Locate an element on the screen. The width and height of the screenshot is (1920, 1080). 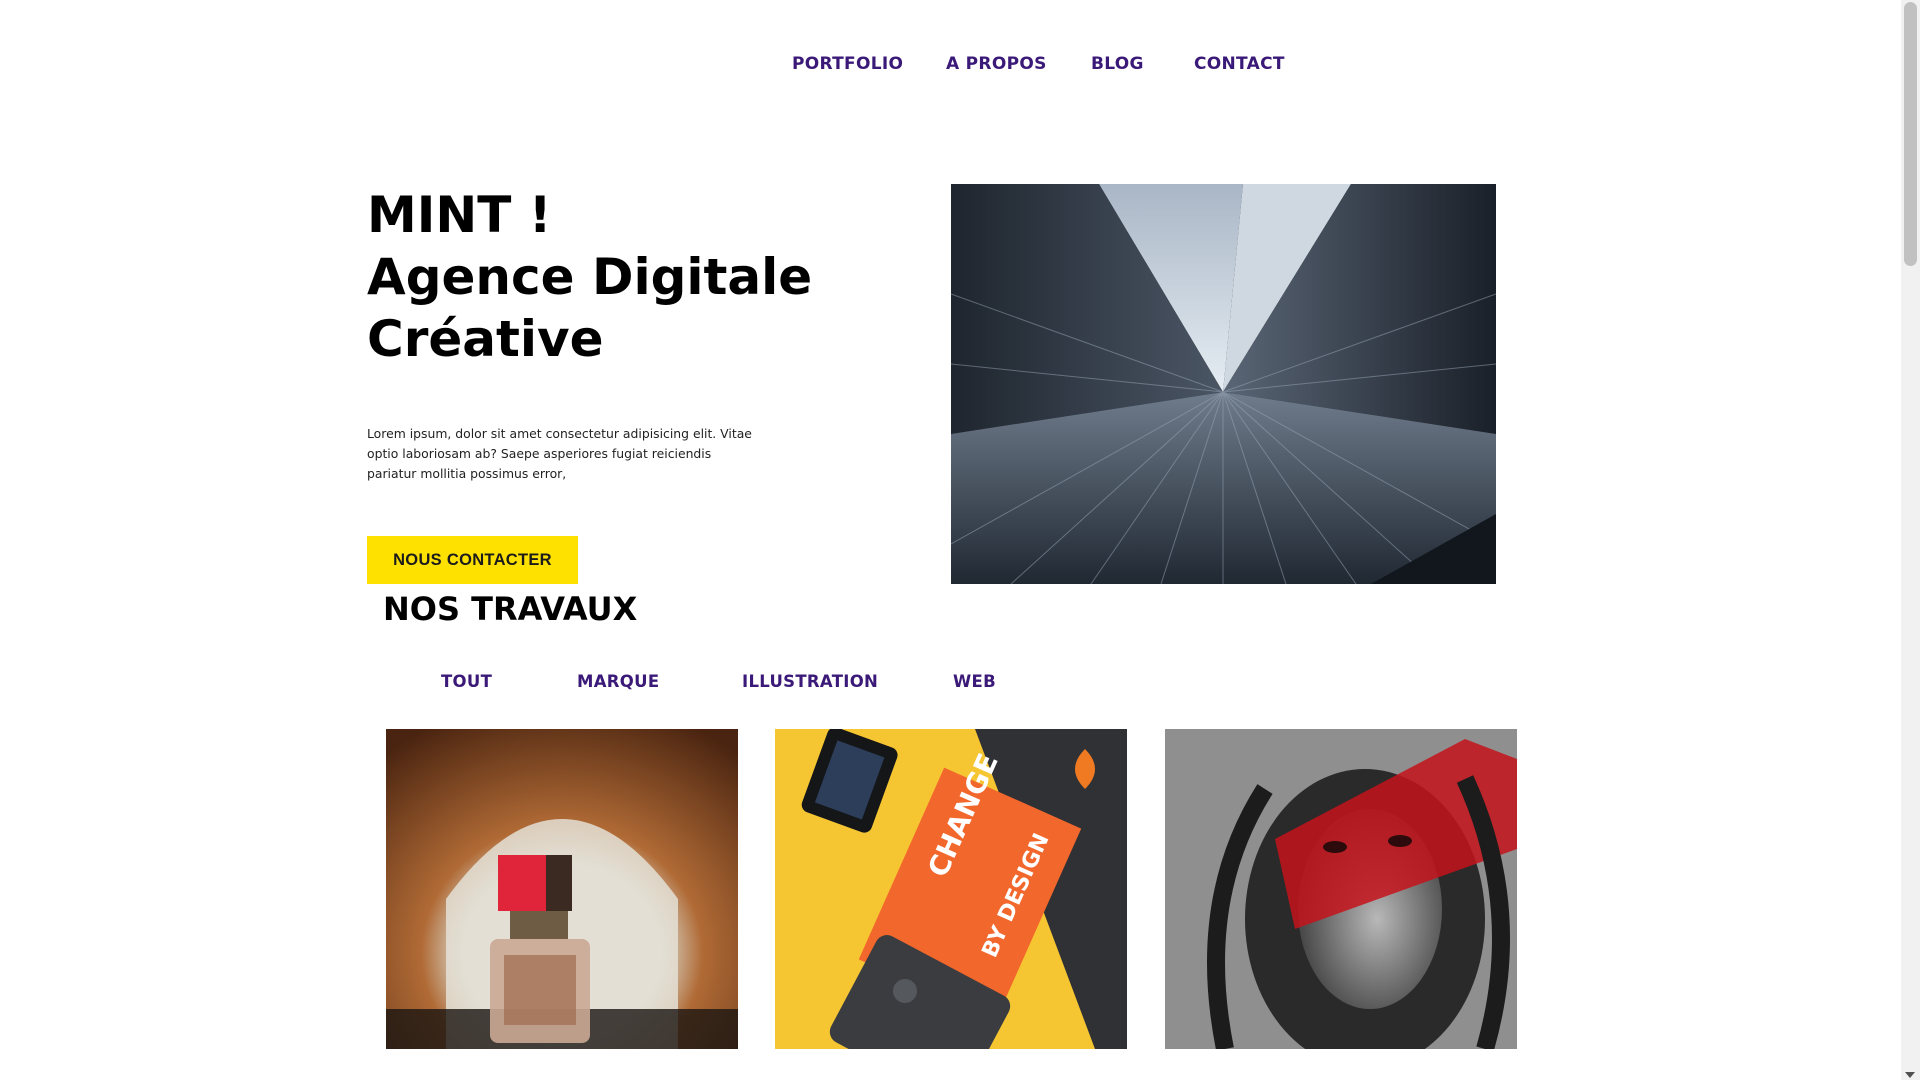
hero-title-line-2: Agence Digitale is located at coordinates (590, 277).